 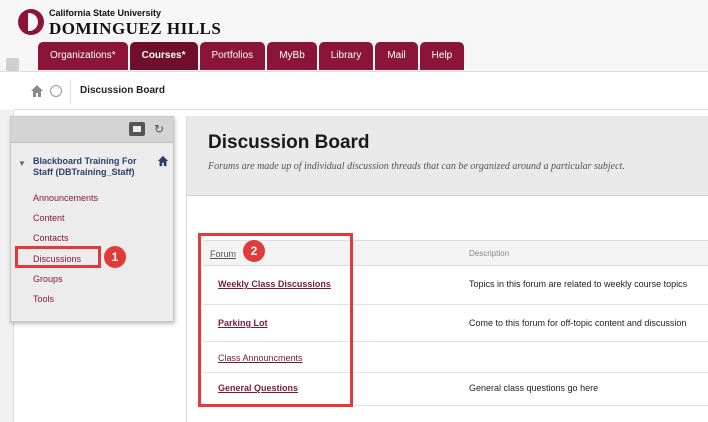 What do you see at coordinates (275, 320) in the screenshot?
I see `callout-box-forums` at bounding box center [275, 320].